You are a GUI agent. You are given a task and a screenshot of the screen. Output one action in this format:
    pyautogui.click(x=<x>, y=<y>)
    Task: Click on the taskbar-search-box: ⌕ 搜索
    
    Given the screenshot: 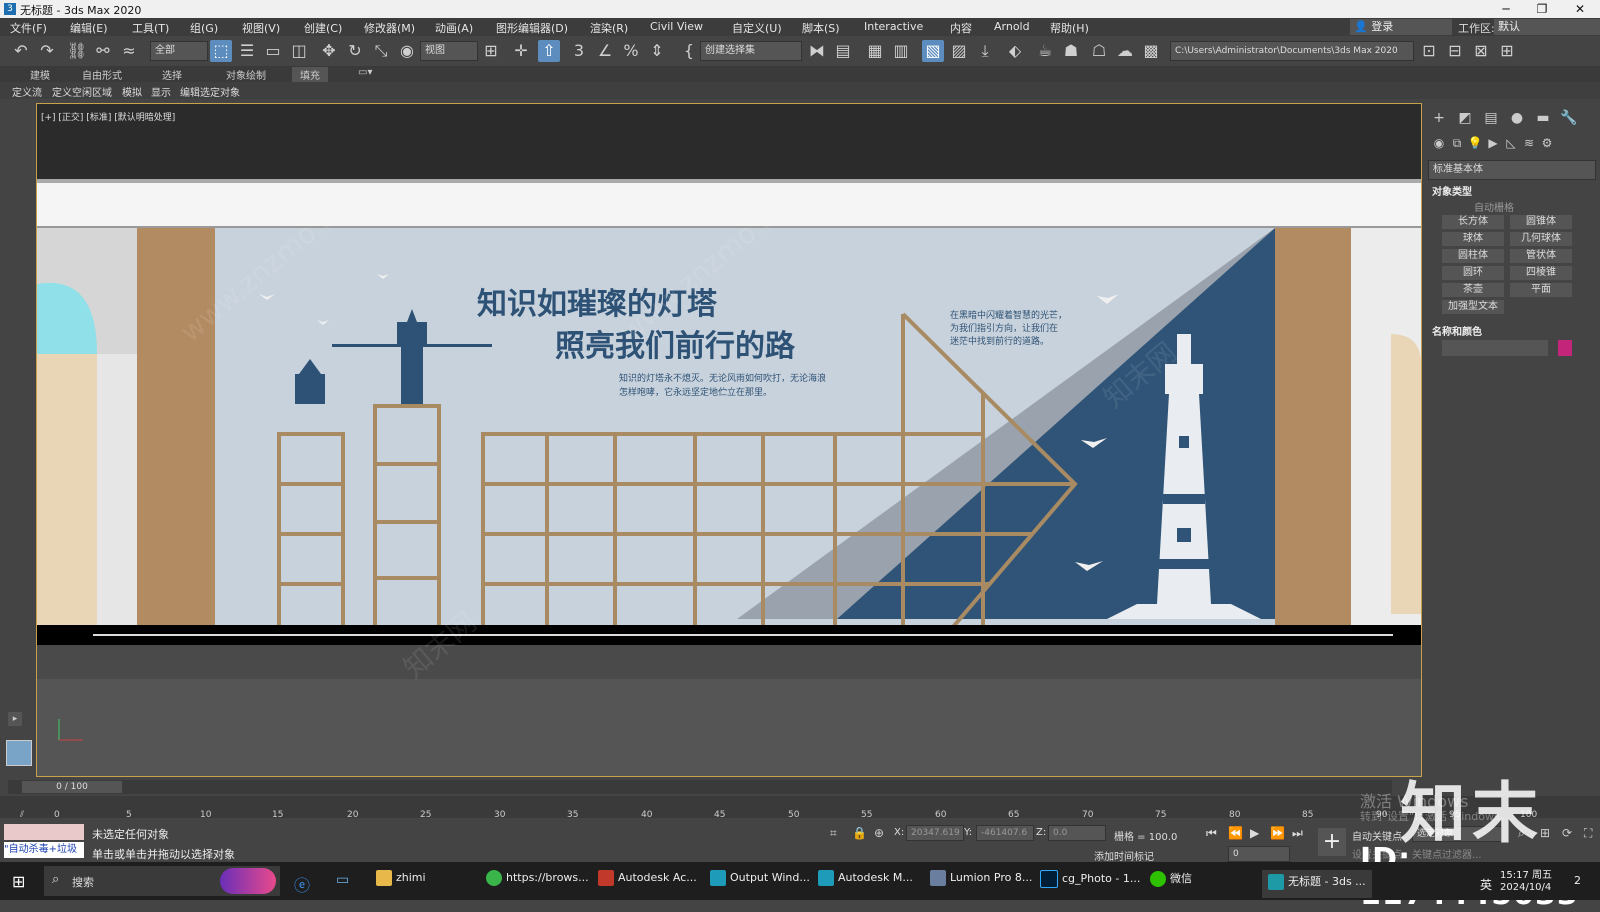 What is the action you would take?
    pyautogui.click(x=162, y=881)
    